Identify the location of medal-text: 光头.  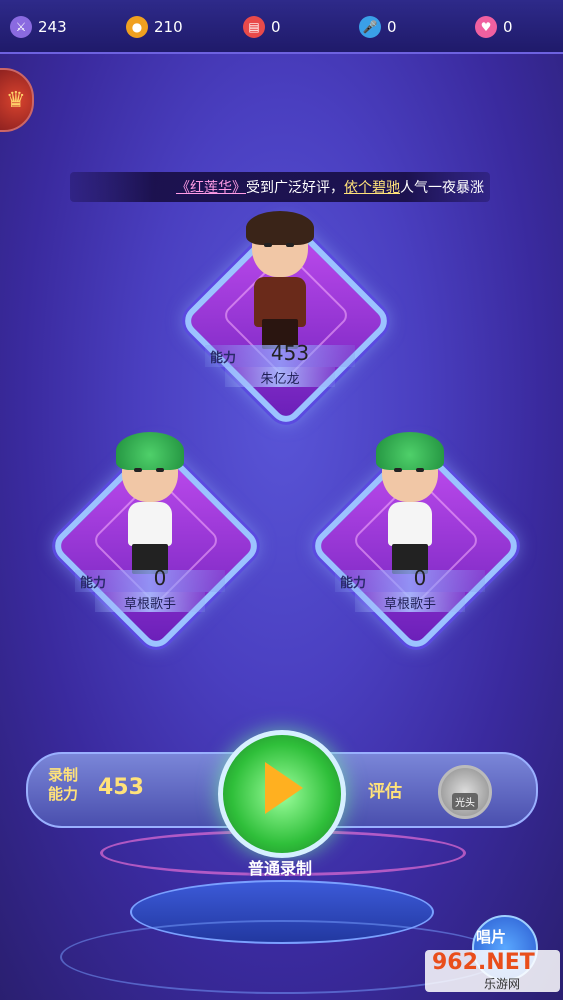
(465, 801).